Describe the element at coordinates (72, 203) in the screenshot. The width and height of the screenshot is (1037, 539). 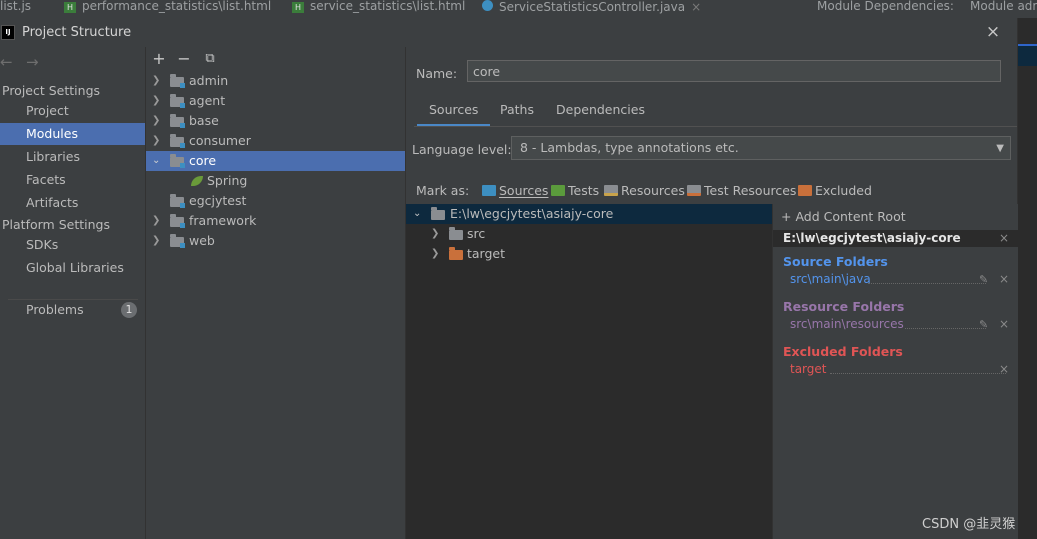
I see `nav-item-artifacts: Artifacts` at that location.